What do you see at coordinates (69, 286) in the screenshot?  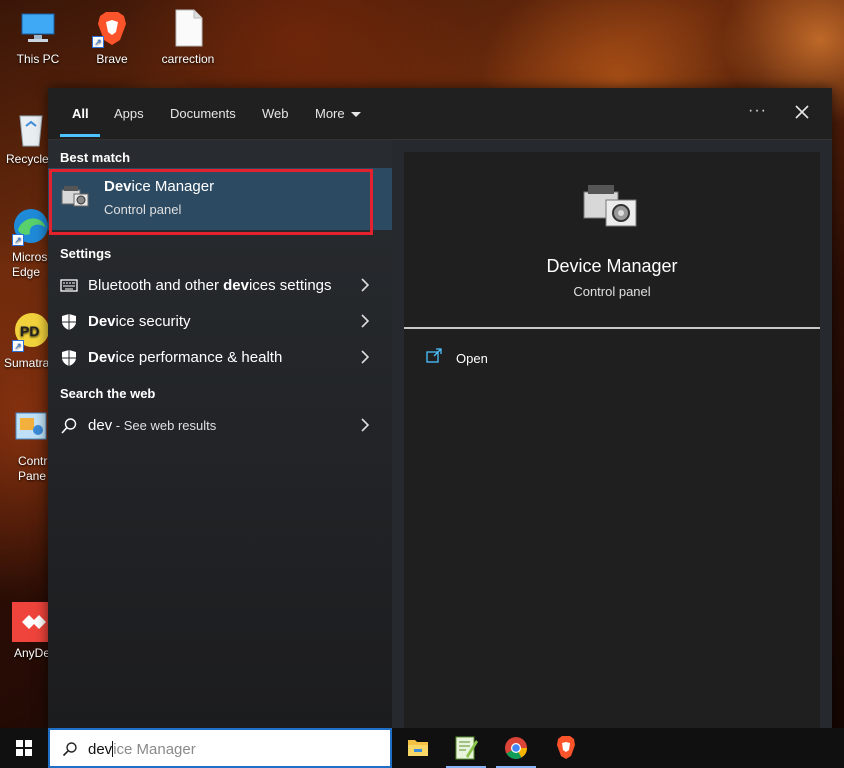 I see `bluetooth-devices-icon` at bounding box center [69, 286].